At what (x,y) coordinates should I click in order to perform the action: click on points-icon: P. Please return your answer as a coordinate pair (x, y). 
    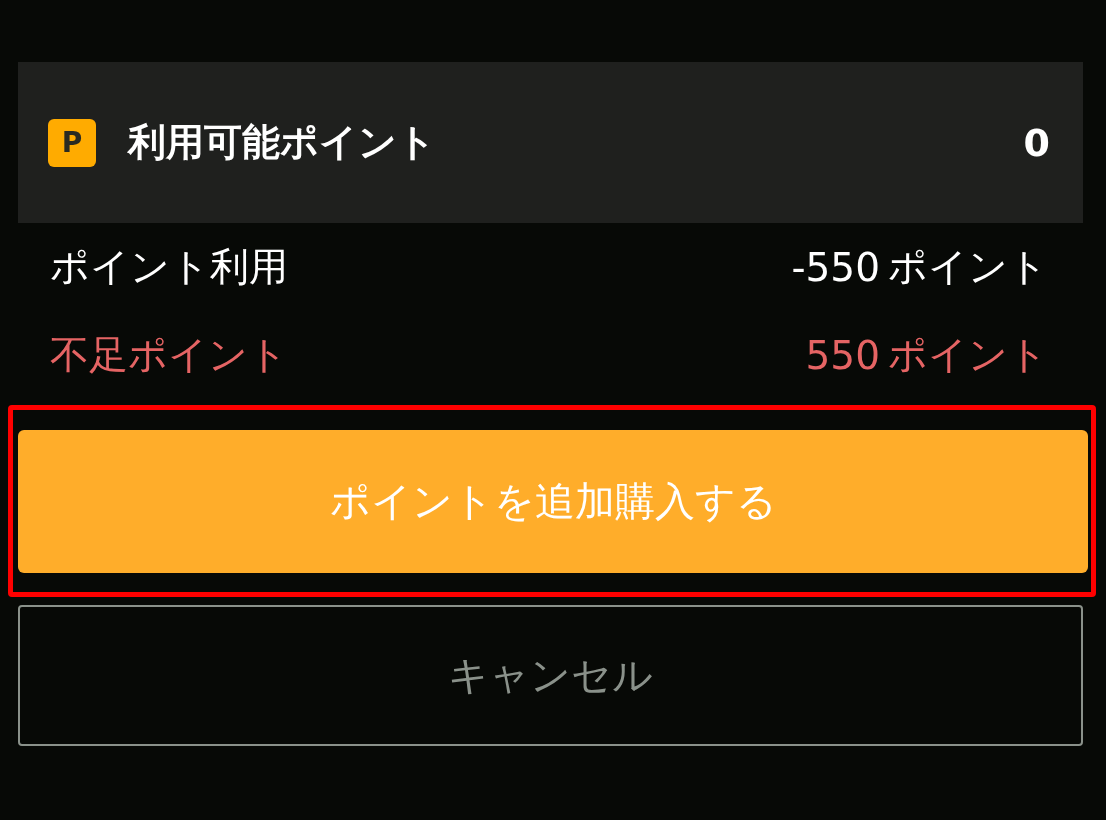
    Looking at the image, I should click on (72, 142).